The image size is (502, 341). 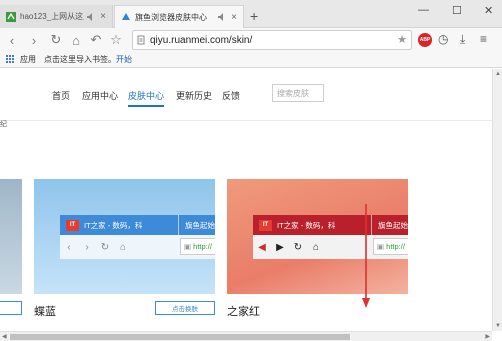 I want to click on nav-update-history: 更新历史, so click(x=194, y=95).